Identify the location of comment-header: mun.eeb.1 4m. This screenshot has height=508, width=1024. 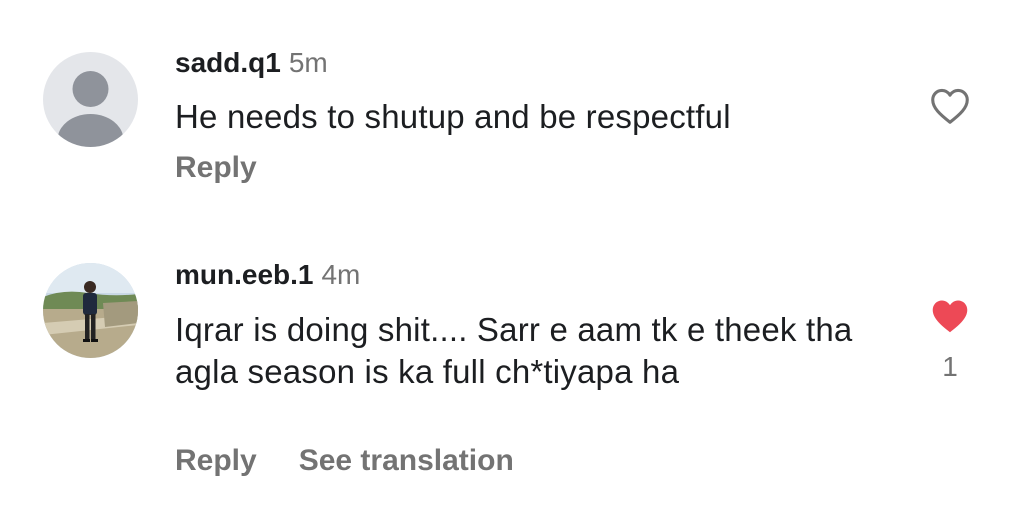
(267, 275).